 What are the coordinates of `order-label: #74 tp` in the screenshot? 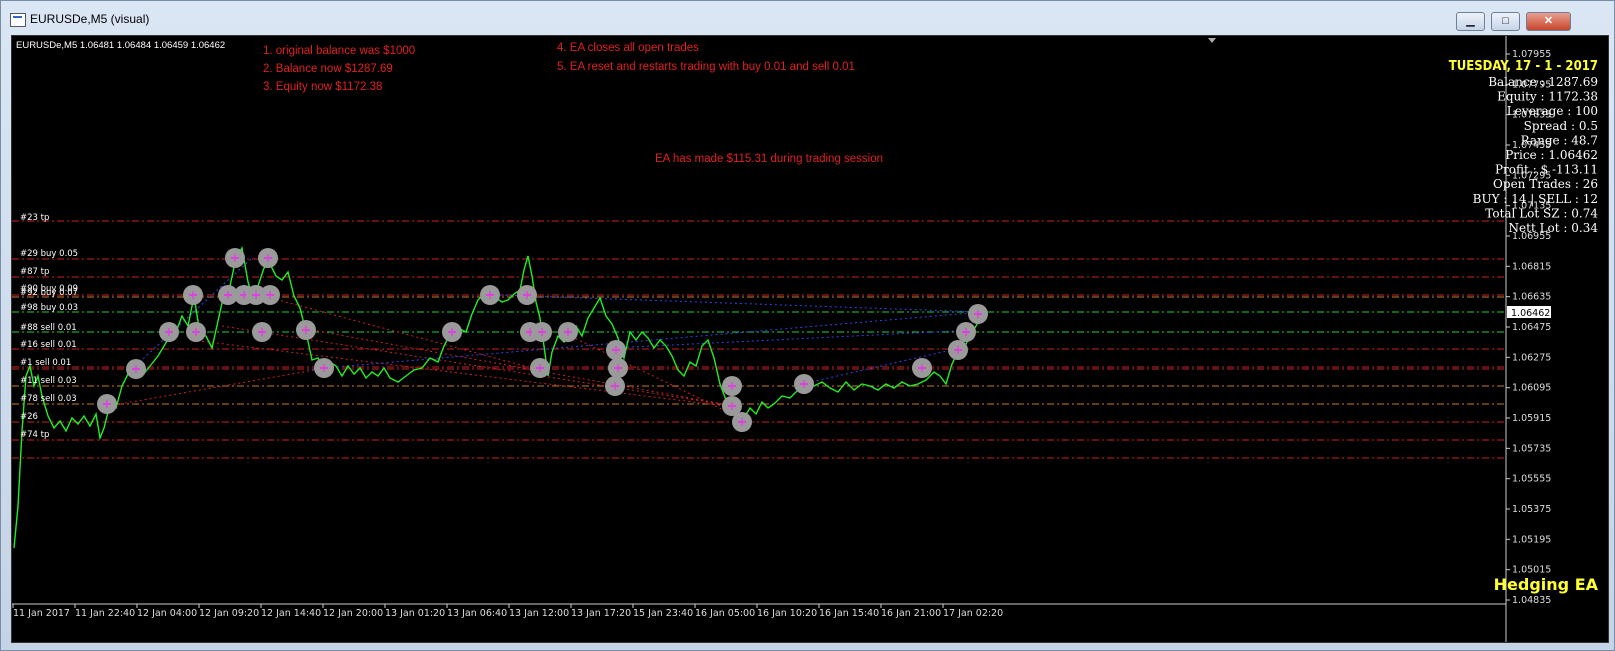 It's located at (34, 435).